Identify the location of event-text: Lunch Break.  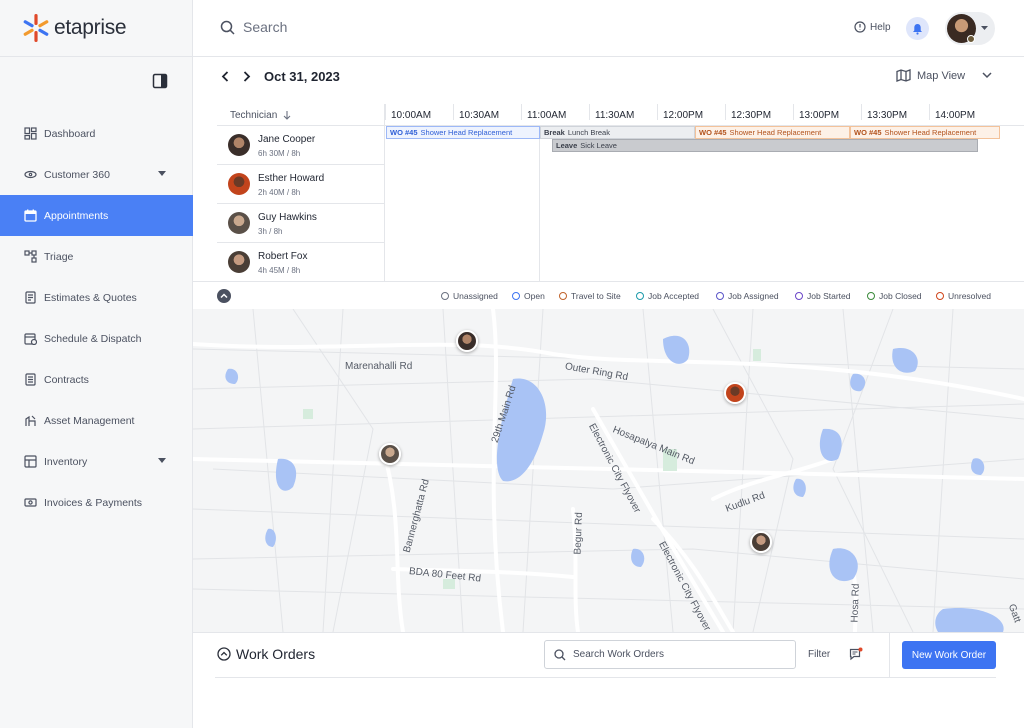
(588, 132).